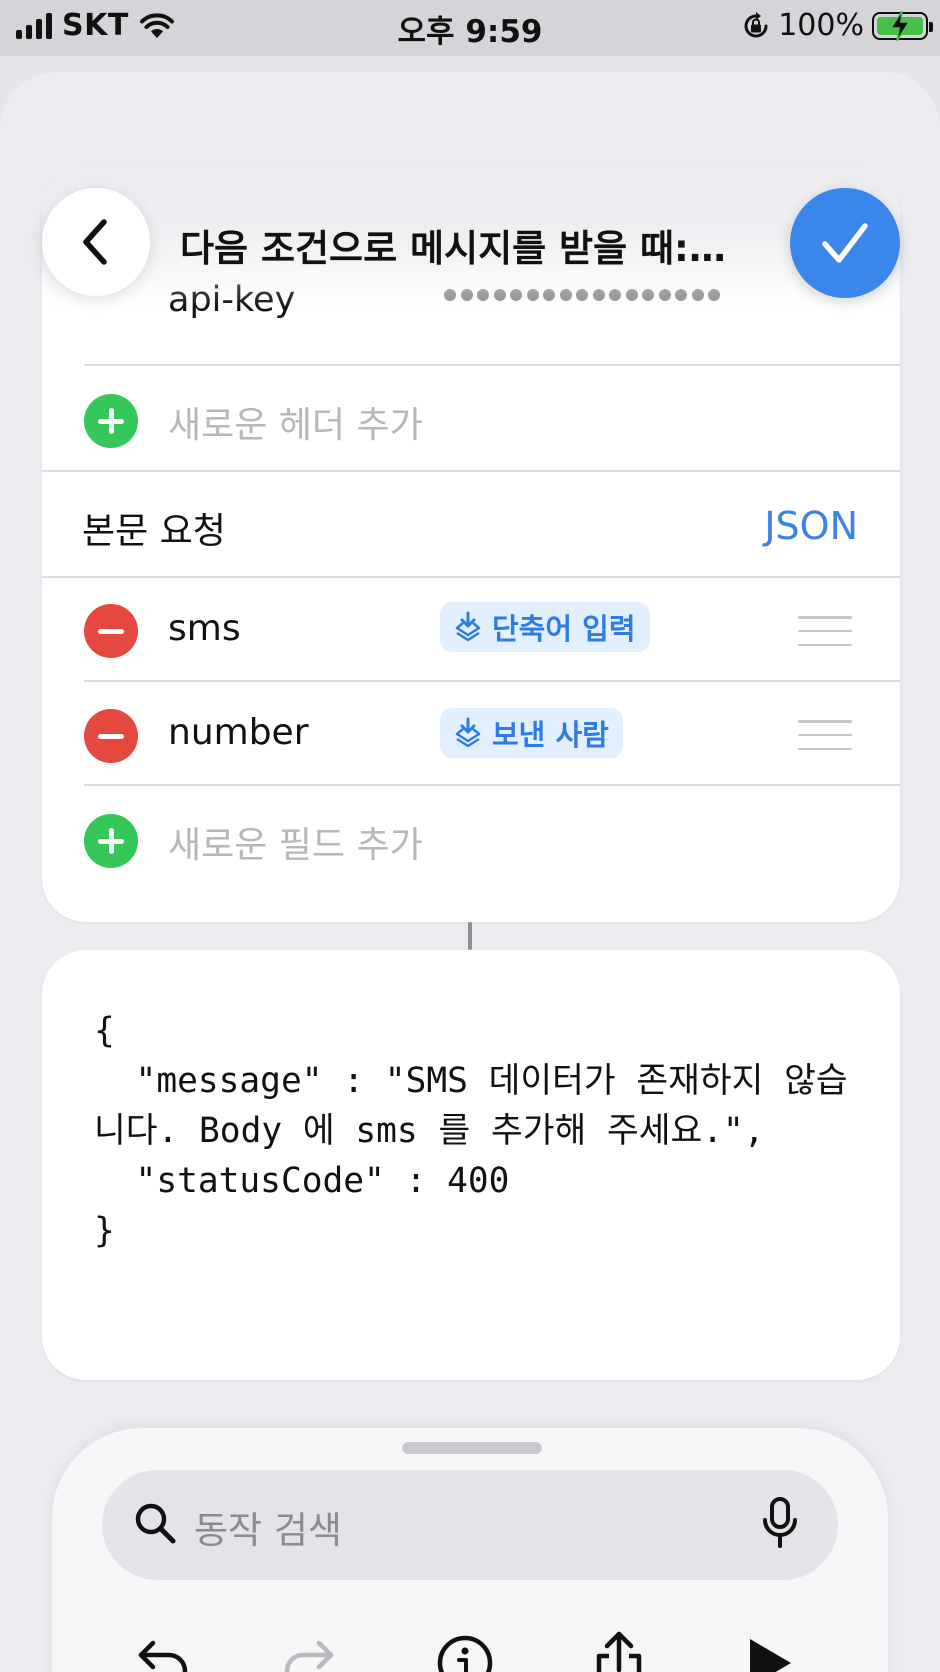 The image size is (940, 1672). I want to click on editor-toolbar, so click(470, 1645).